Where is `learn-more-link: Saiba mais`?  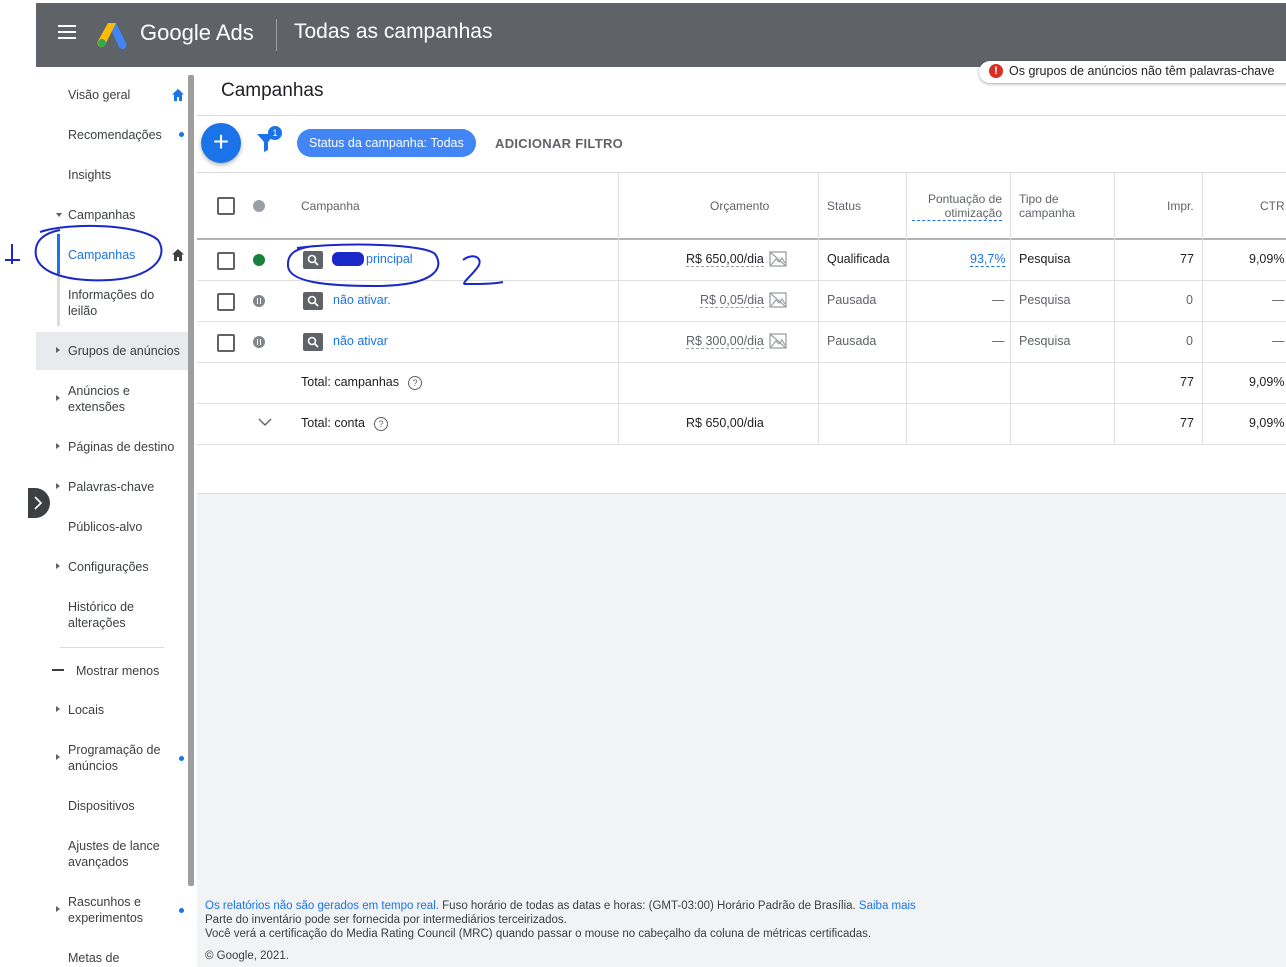 learn-more-link: Saiba mais is located at coordinates (887, 906).